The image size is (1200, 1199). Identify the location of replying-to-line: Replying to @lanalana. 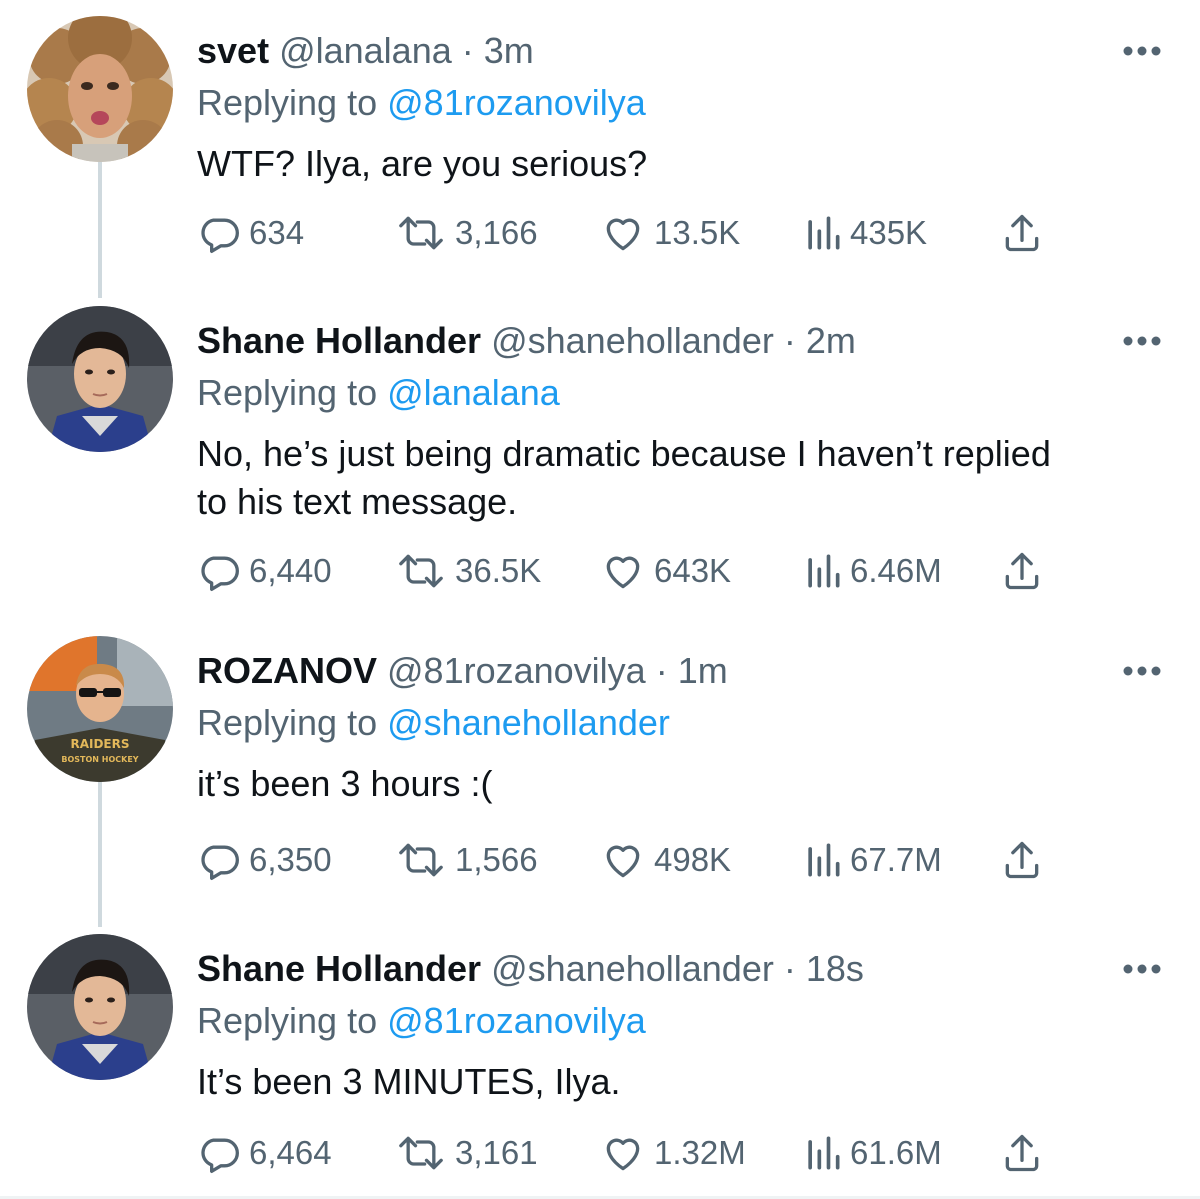
(378, 393).